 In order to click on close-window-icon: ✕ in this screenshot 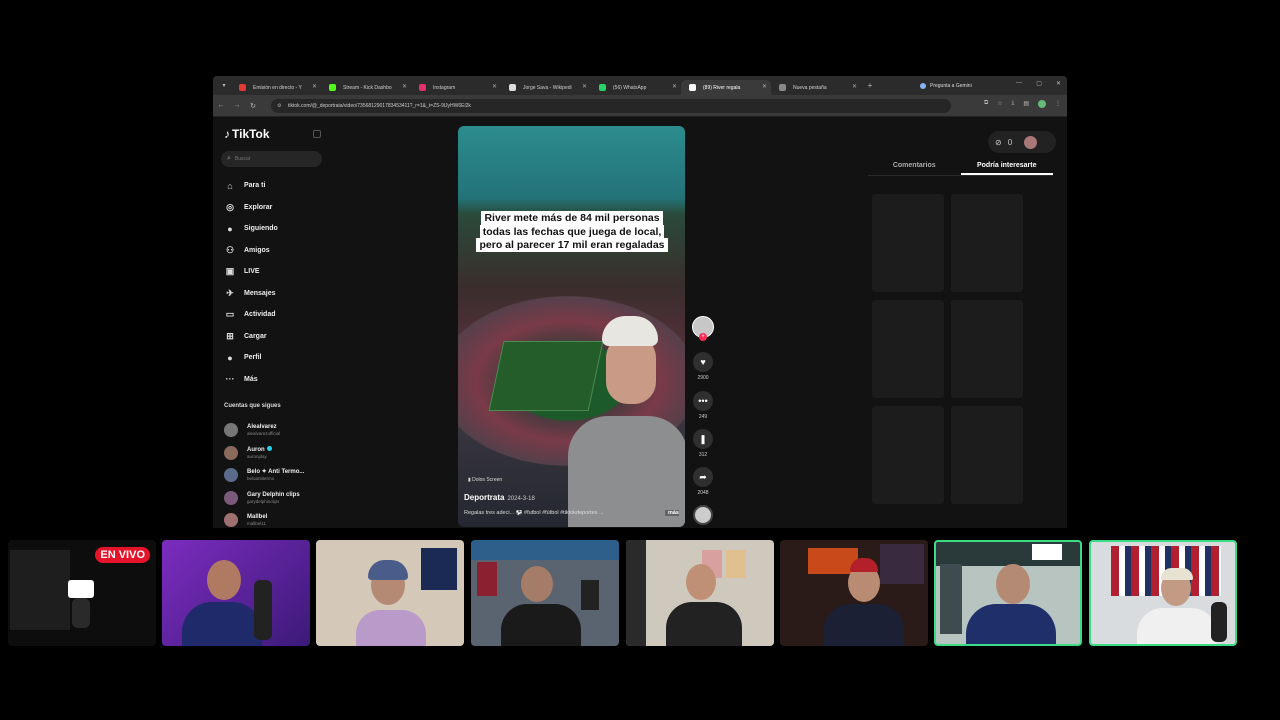, I will do `click(1058, 83)`.